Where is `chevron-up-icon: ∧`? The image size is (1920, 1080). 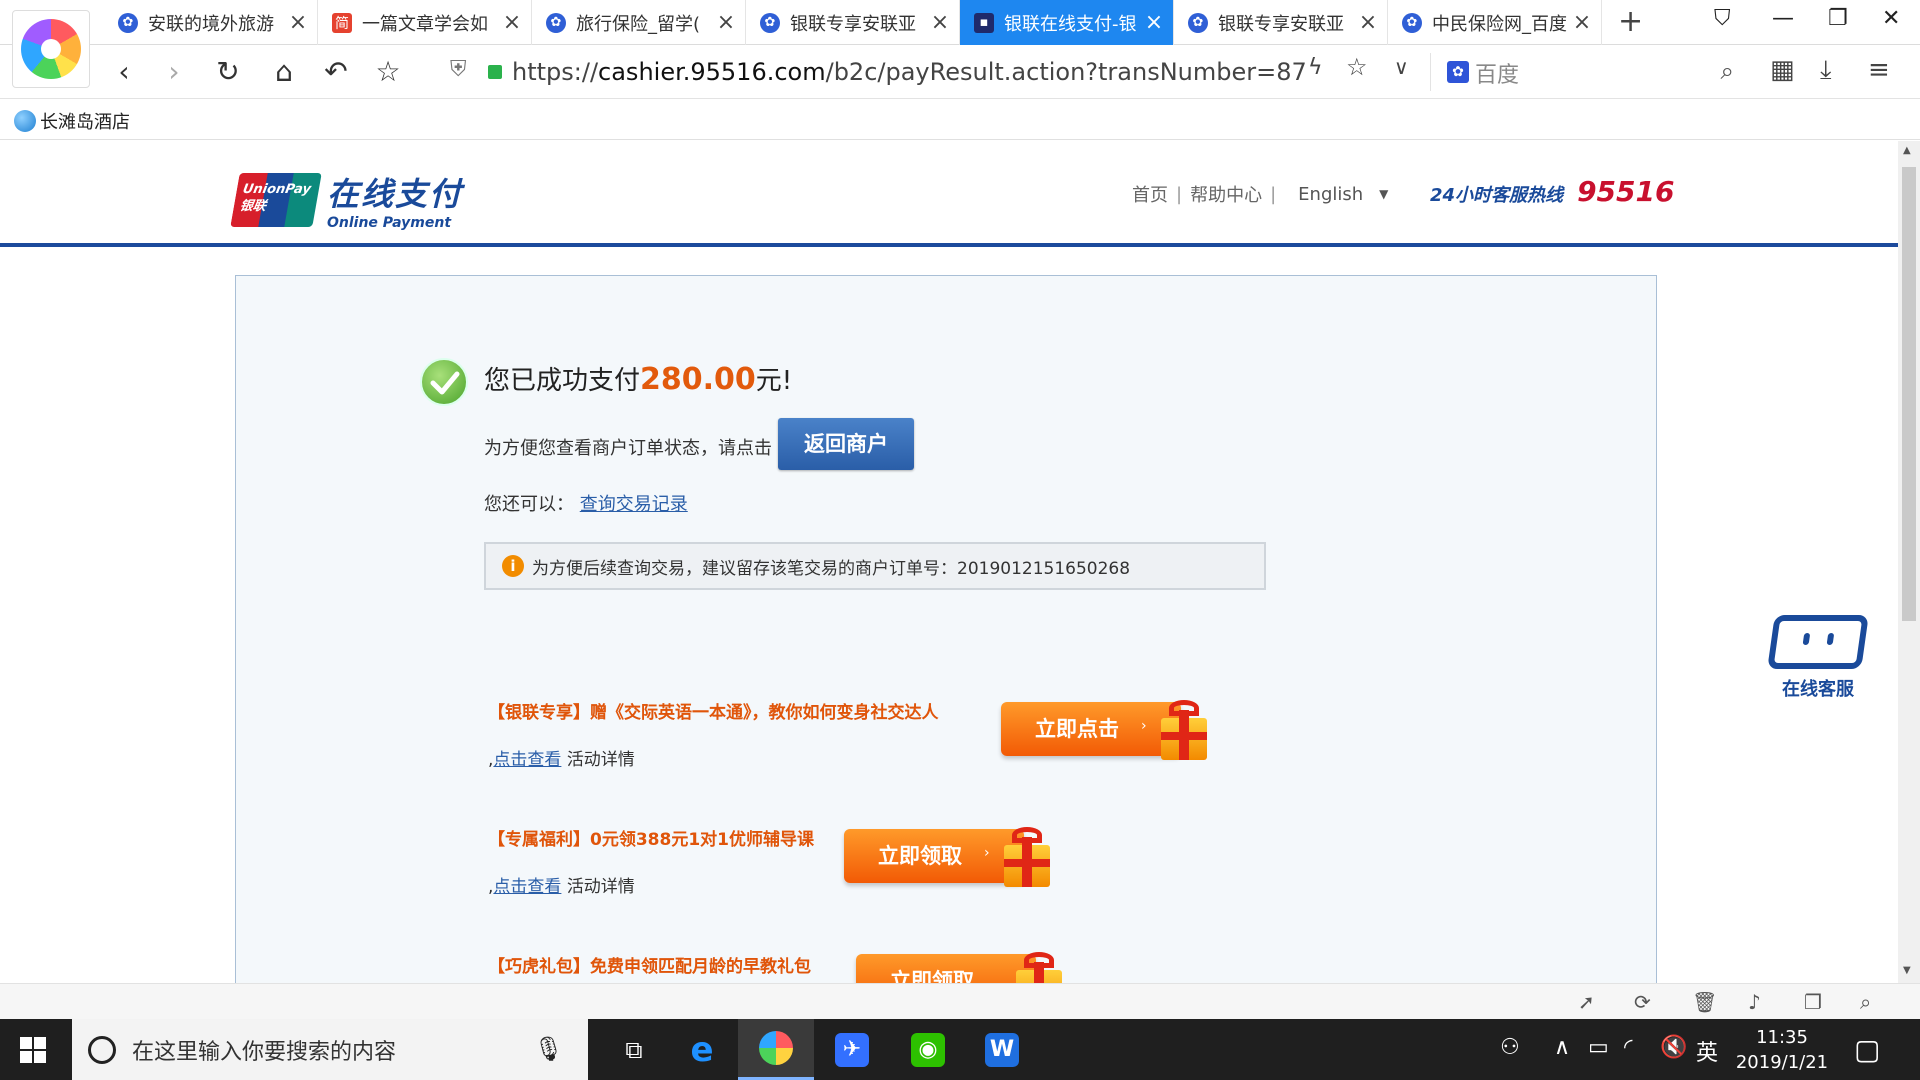
chevron-up-icon: ∧ is located at coordinates (1562, 1047).